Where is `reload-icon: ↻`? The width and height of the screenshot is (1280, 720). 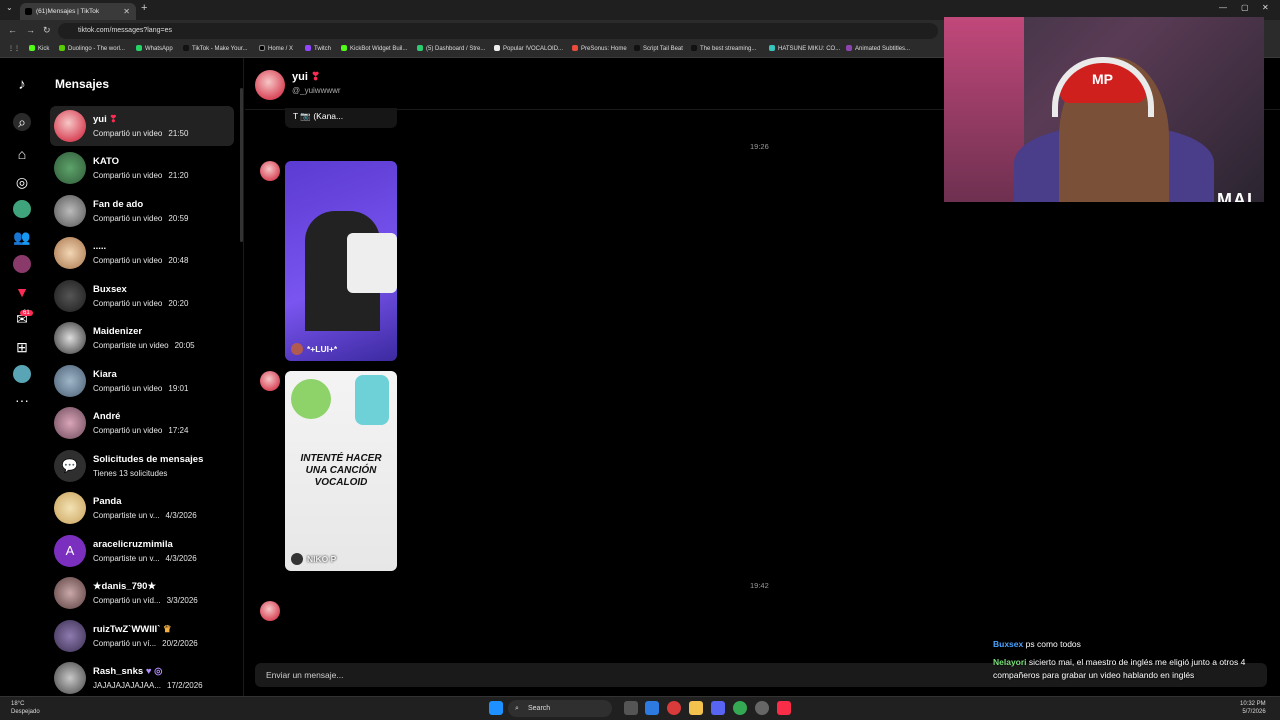 reload-icon: ↻ is located at coordinates (47, 30).